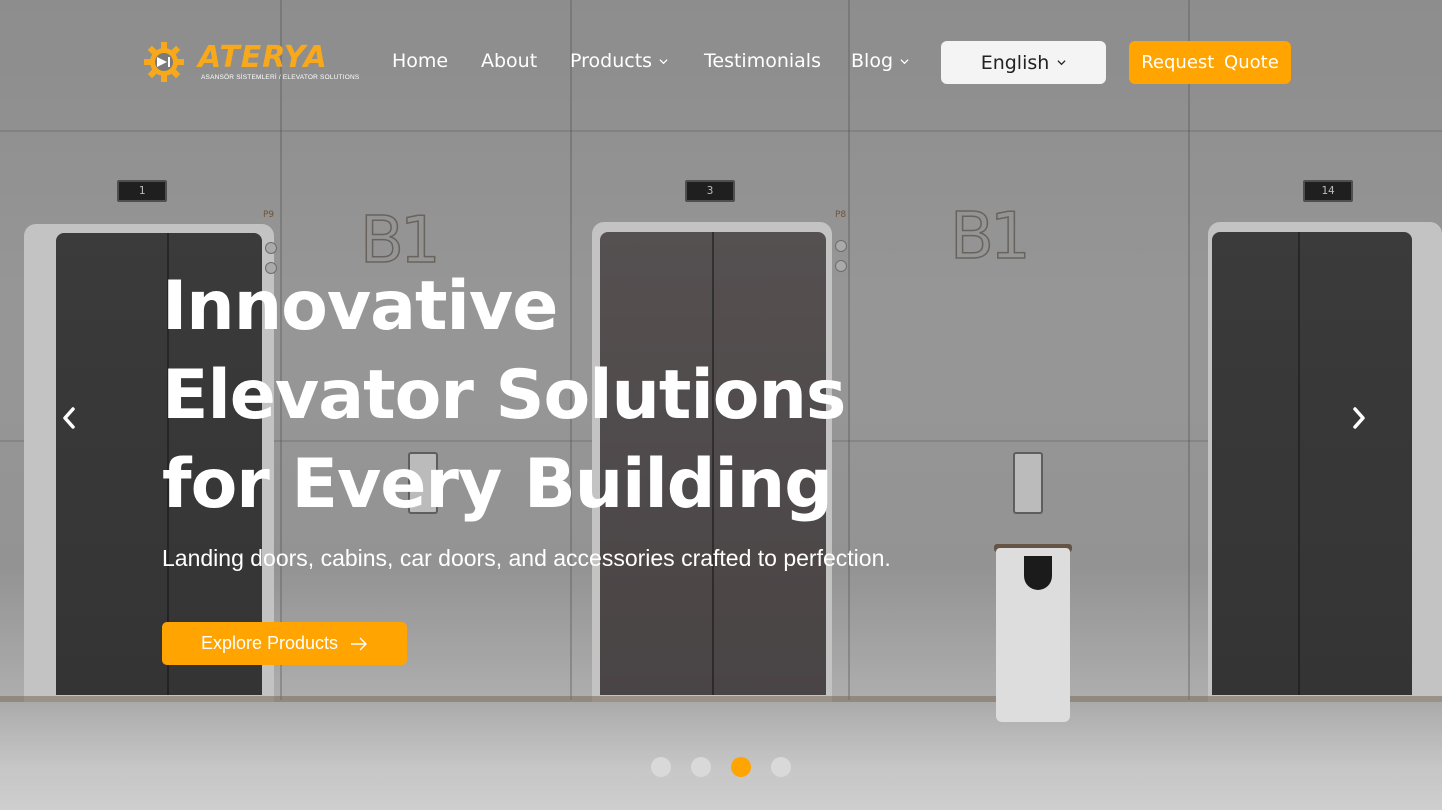  I want to click on nav-item-label: Blog, so click(872, 61).